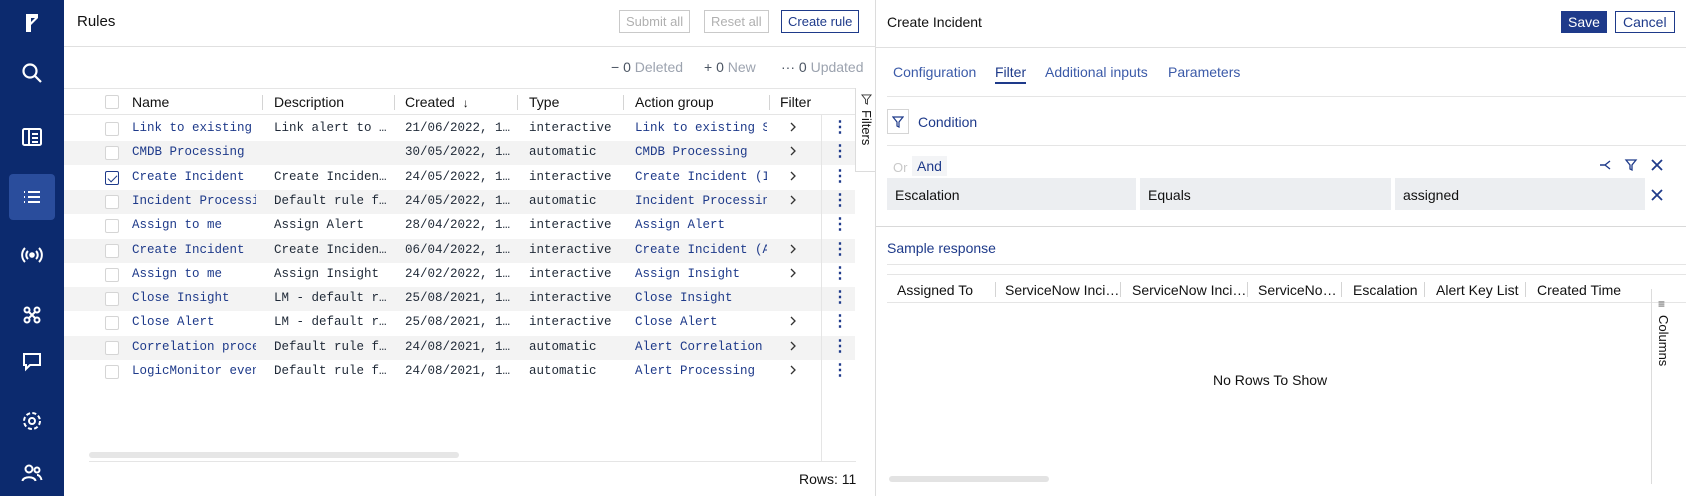 This screenshot has height=496, width=1686. What do you see at coordinates (32, 361) in the screenshot?
I see `chat-icon` at bounding box center [32, 361].